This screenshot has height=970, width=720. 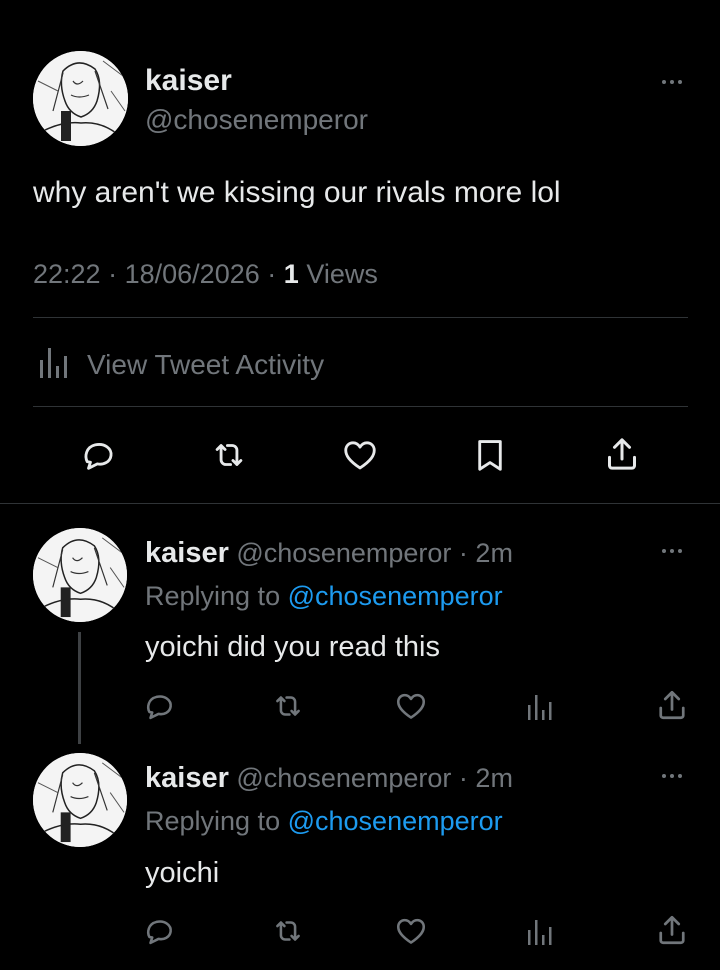 What do you see at coordinates (360, 503) in the screenshot?
I see `section-divider` at bounding box center [360, 503].